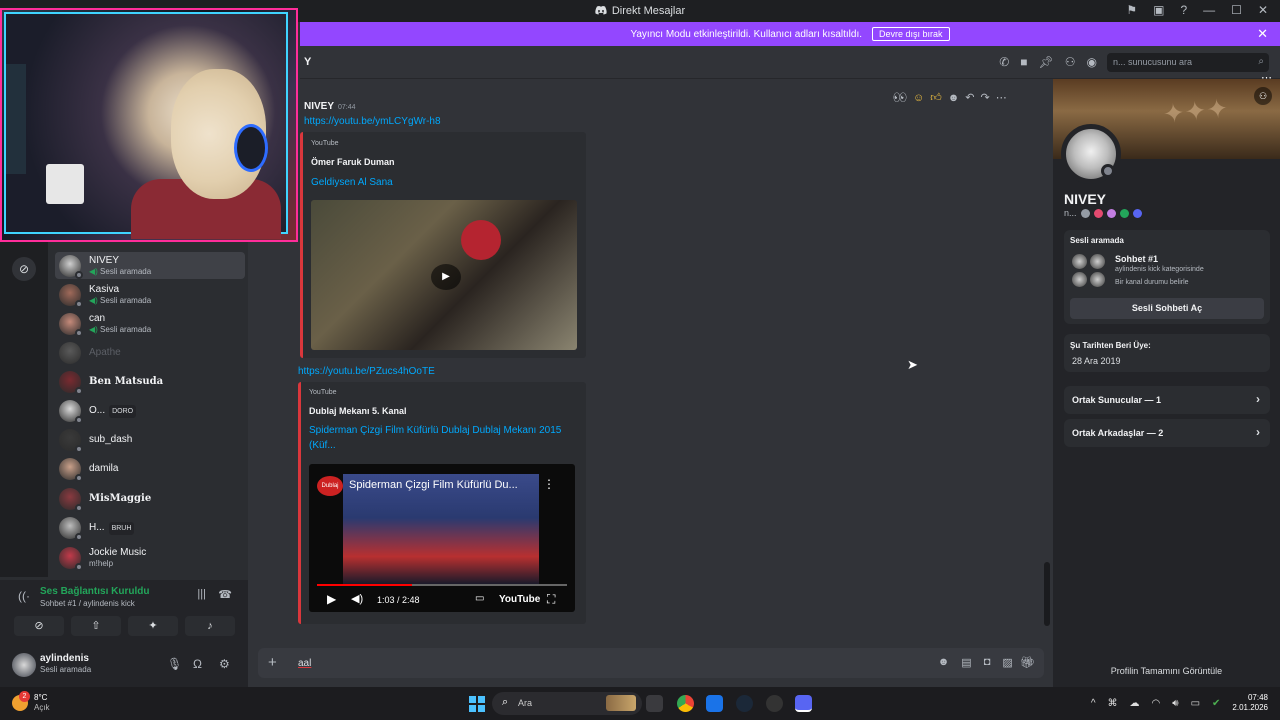 The image size is (1280, 720). I want to click on captions-icon: ▭, so click(479, 598).